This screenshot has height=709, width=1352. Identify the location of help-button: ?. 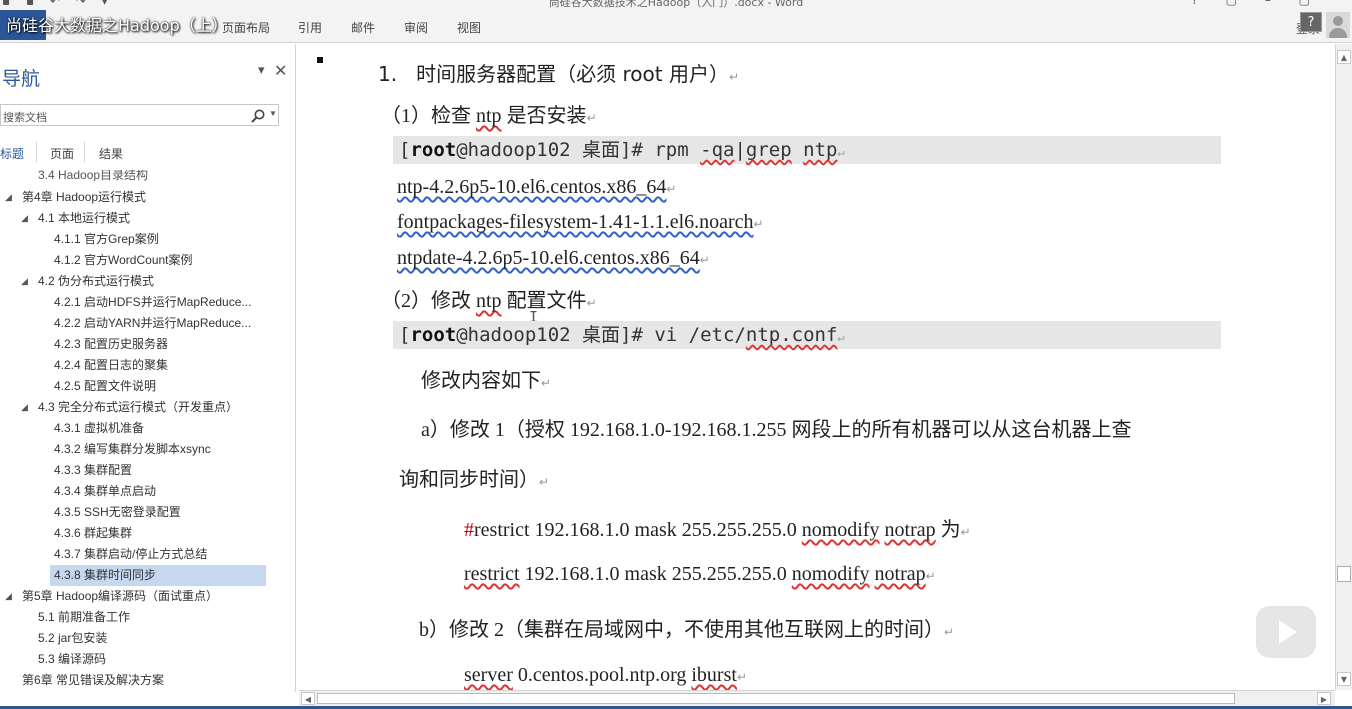
(1311, 22).